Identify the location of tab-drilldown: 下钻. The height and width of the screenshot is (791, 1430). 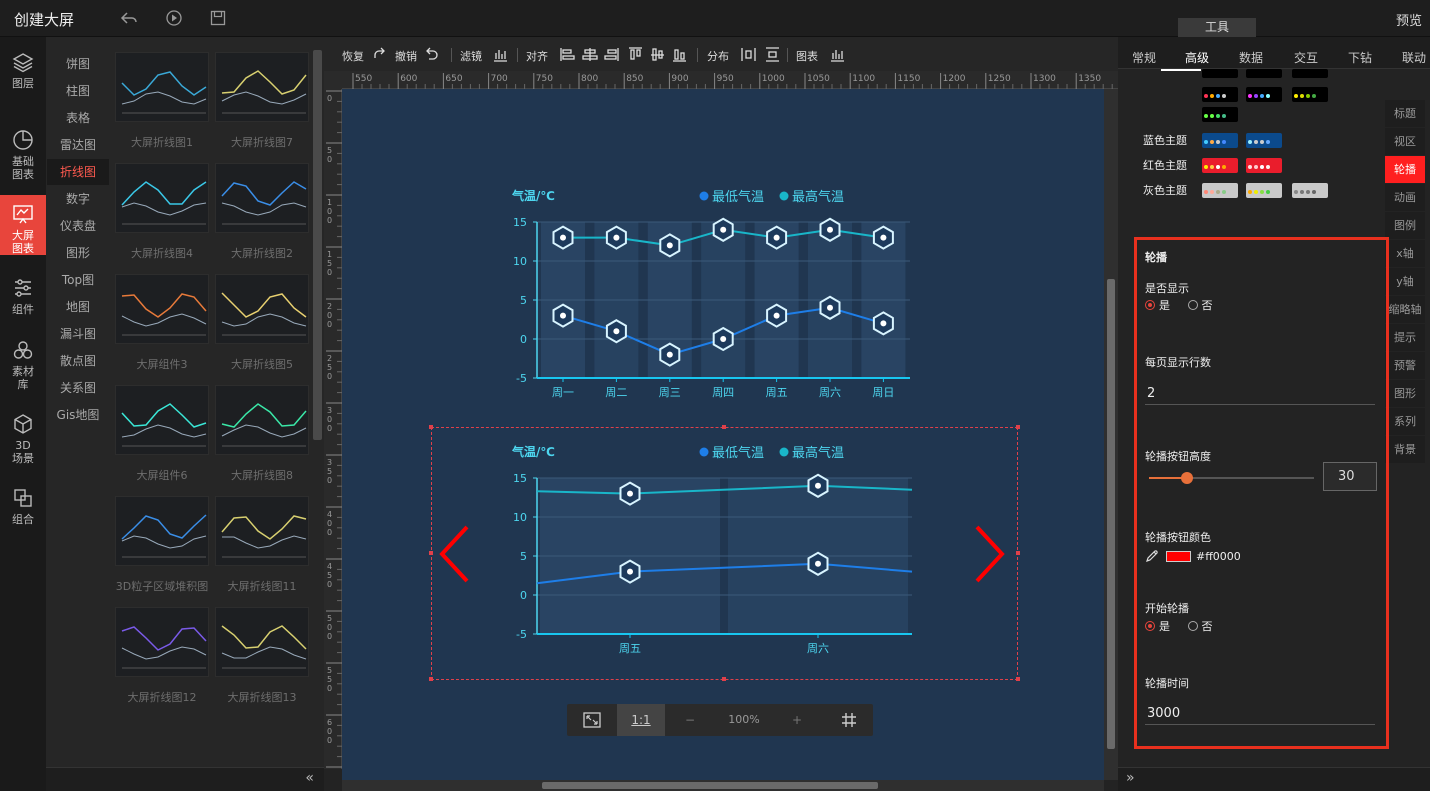
(1360, 57).